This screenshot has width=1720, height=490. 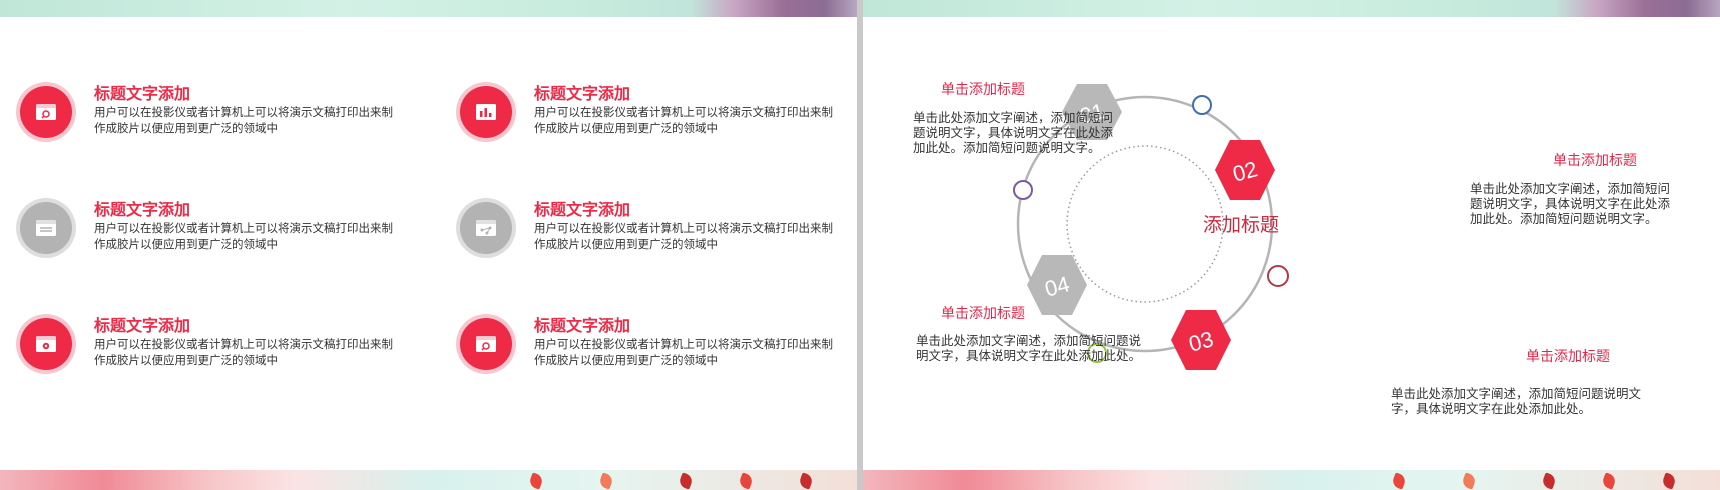 I want to click on block-title-4: 单击添加标题, so click(x=1568, y=357).